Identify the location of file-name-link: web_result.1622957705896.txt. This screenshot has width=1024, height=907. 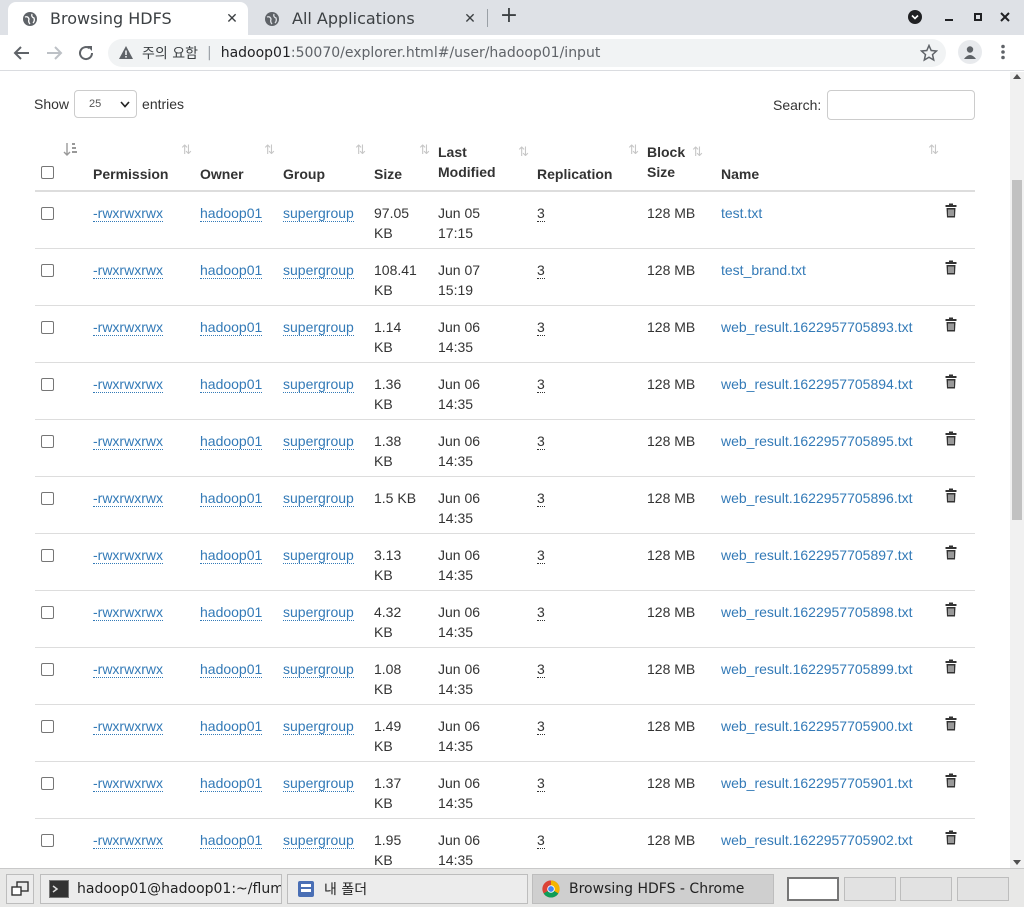
(816, 498).